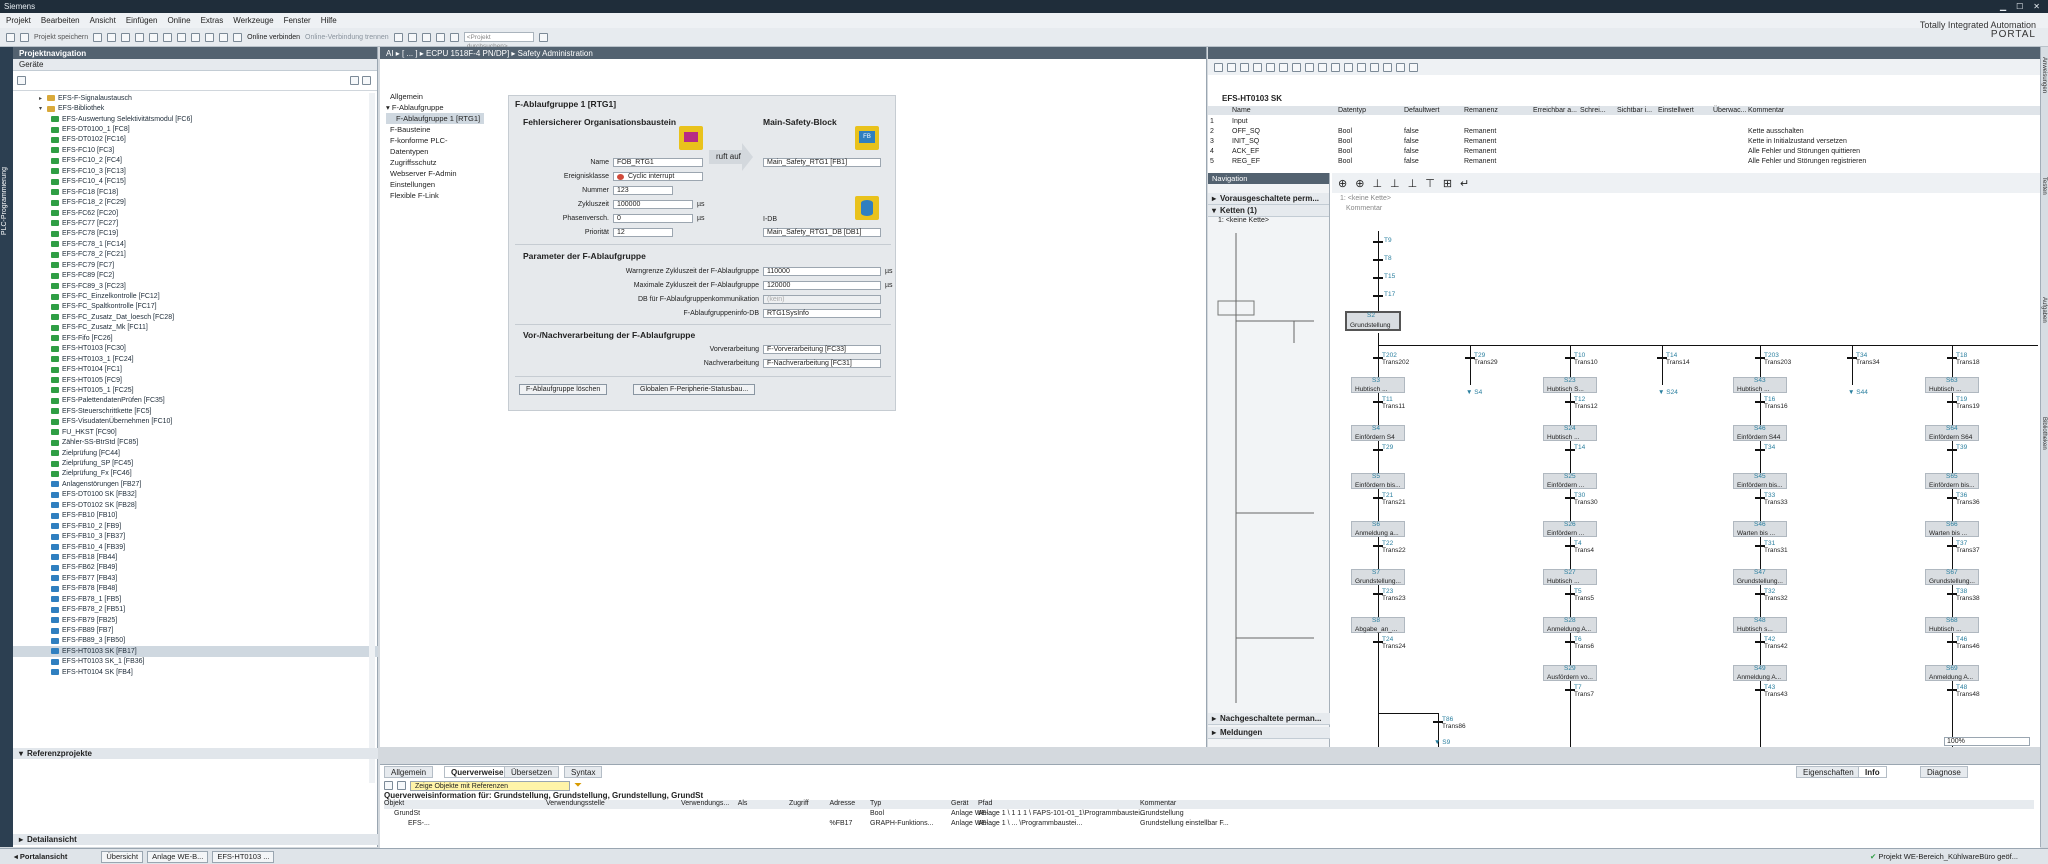  I want to click on tree-item: EFS-FC77 [FC27], so click(195, 223).